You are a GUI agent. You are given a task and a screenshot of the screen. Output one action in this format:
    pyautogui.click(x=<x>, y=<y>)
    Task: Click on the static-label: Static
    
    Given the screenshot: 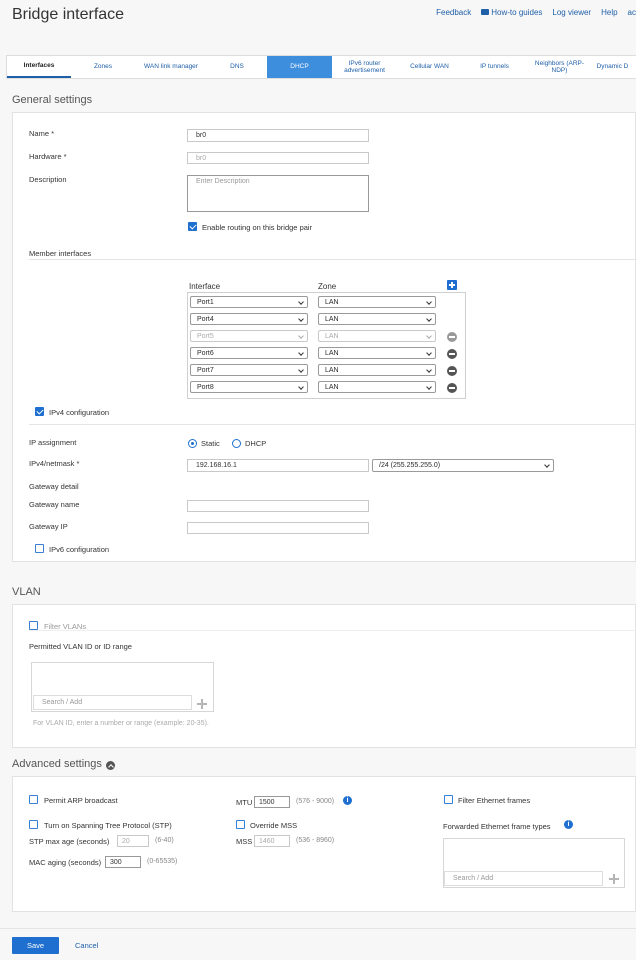 What is the action you would take?
    pyautogui.click(x=210, y=443)
    